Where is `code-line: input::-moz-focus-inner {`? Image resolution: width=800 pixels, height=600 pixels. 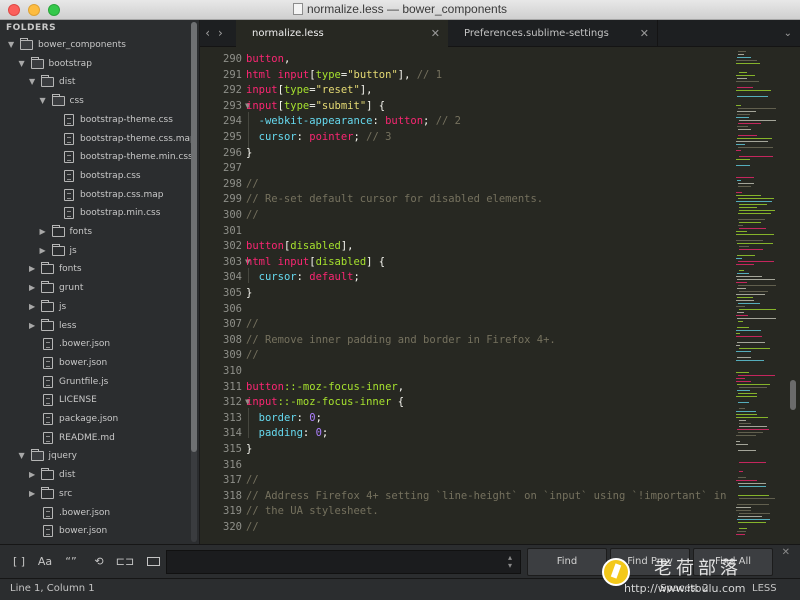
code-line: input::-moz-focus-inner { is located at coordinates (325, 402).